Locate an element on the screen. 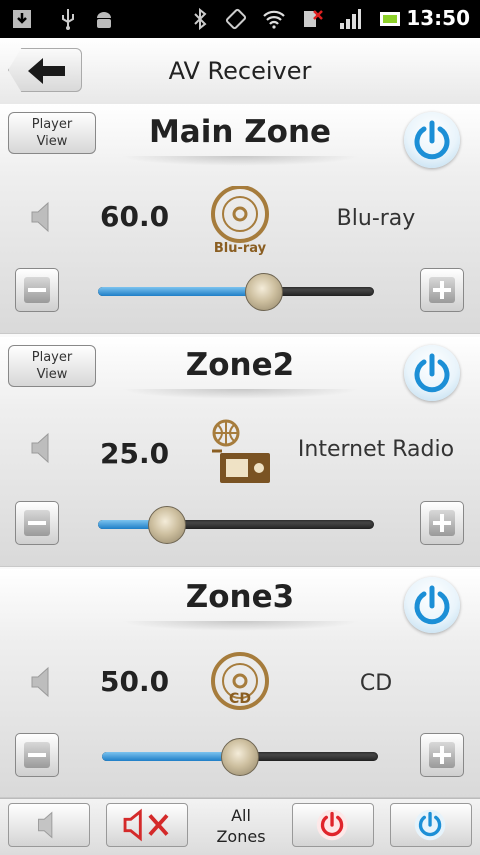 This screenshot has width=480, height=855. clock: 13:50 is located at coordinates (438, 18).